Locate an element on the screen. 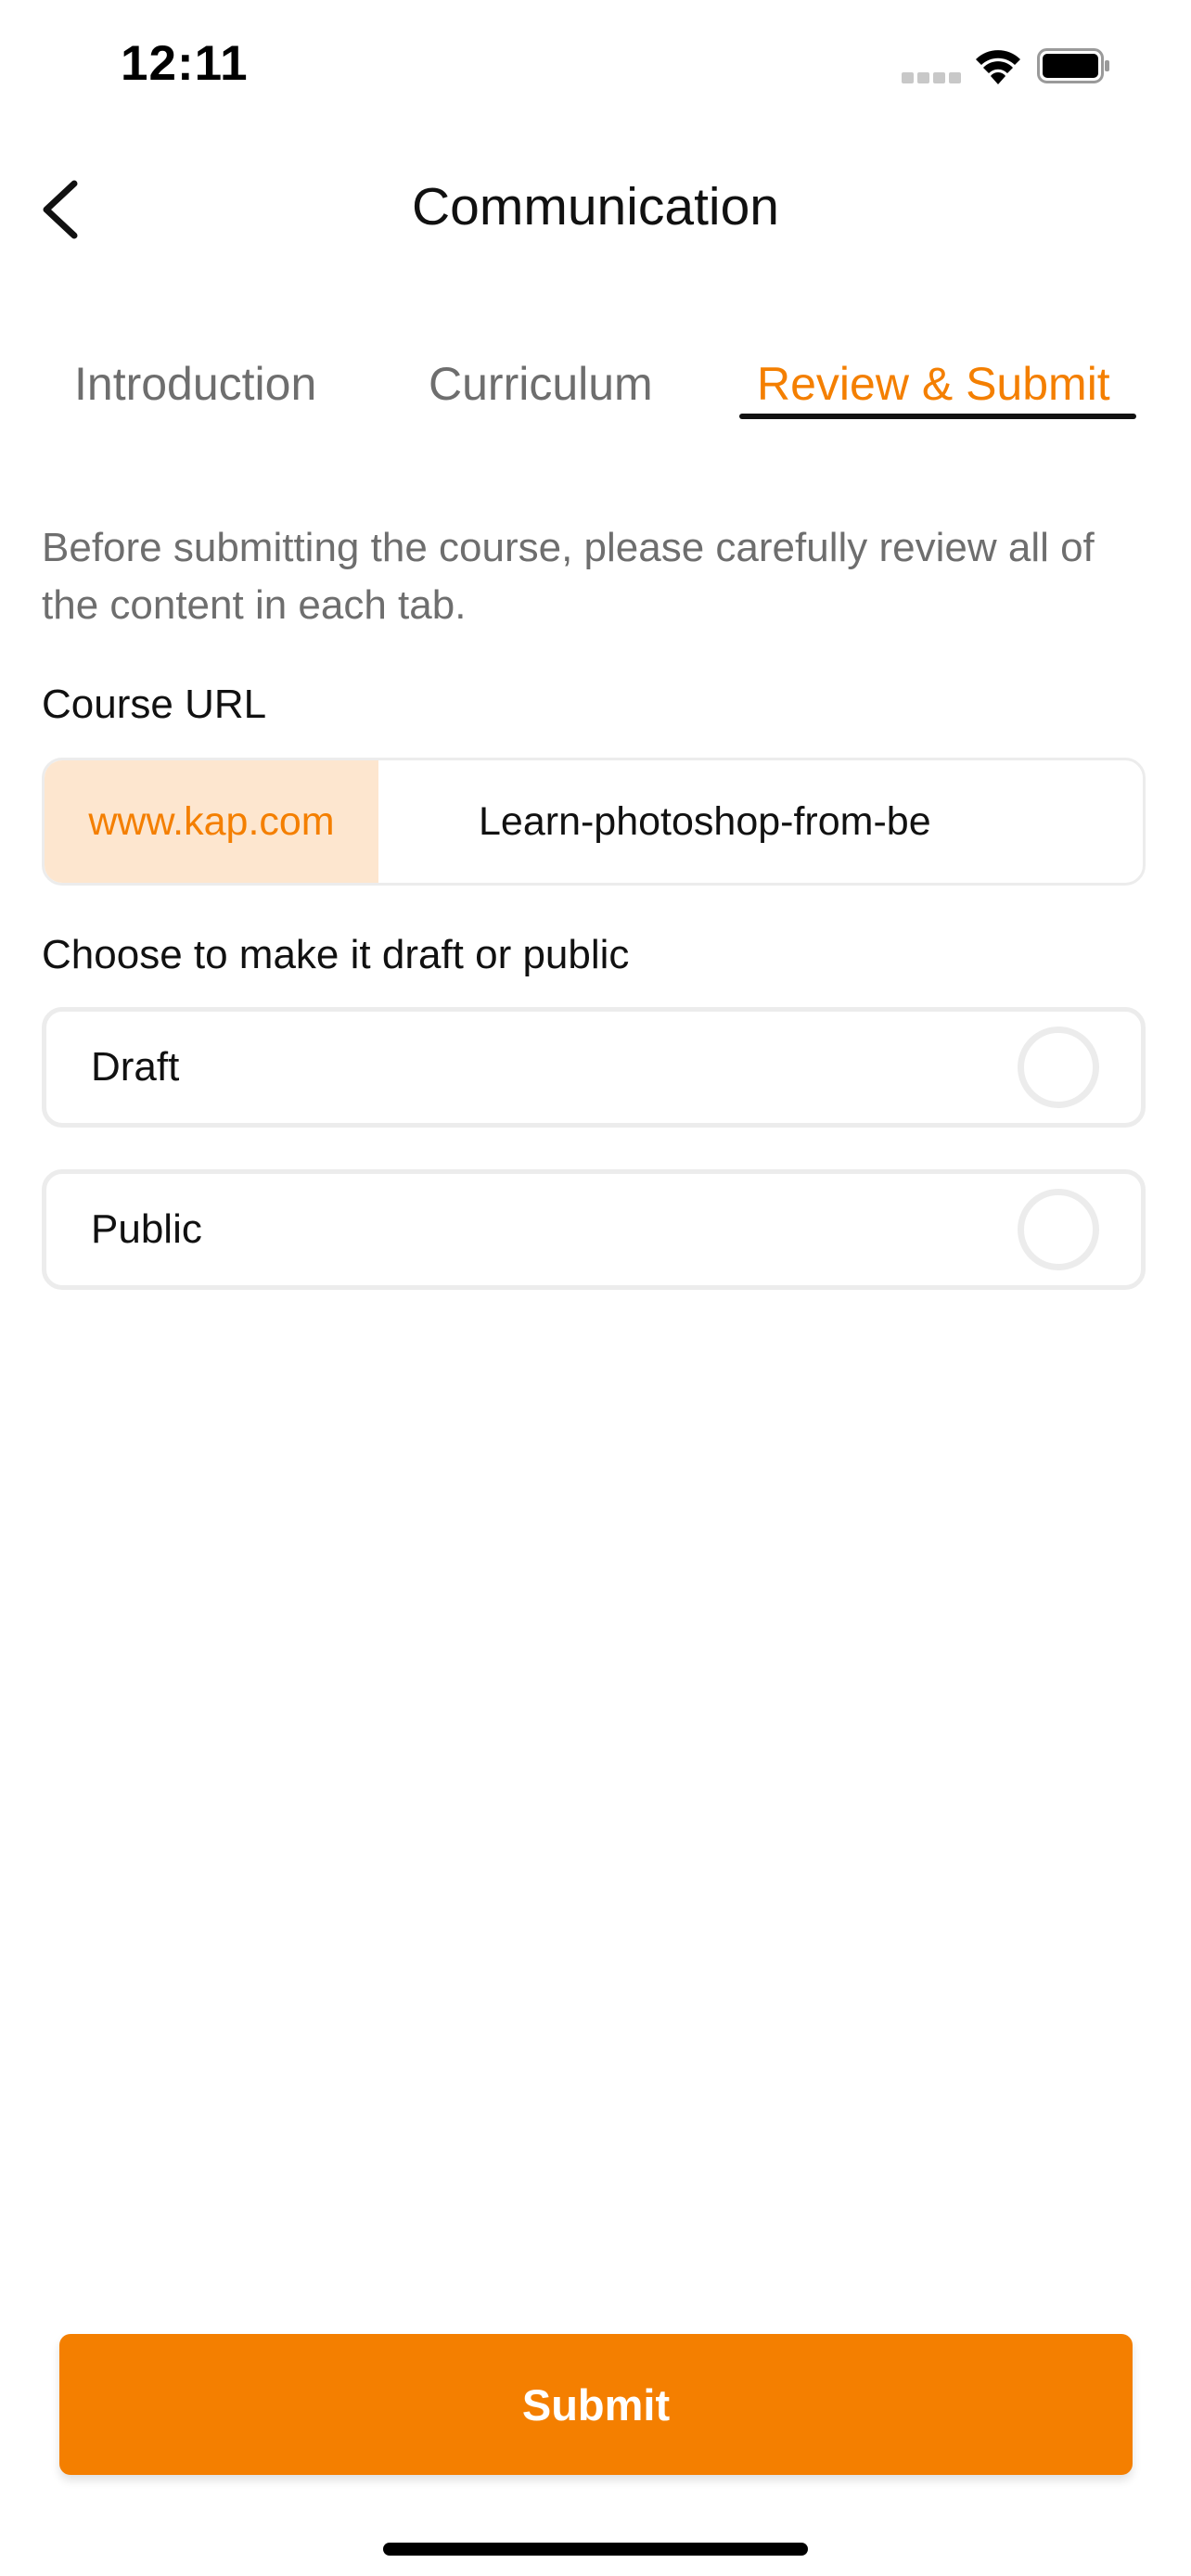 This screenshot has width=1191, height=2576. battery-icon is located at coordinates (1073, 66).